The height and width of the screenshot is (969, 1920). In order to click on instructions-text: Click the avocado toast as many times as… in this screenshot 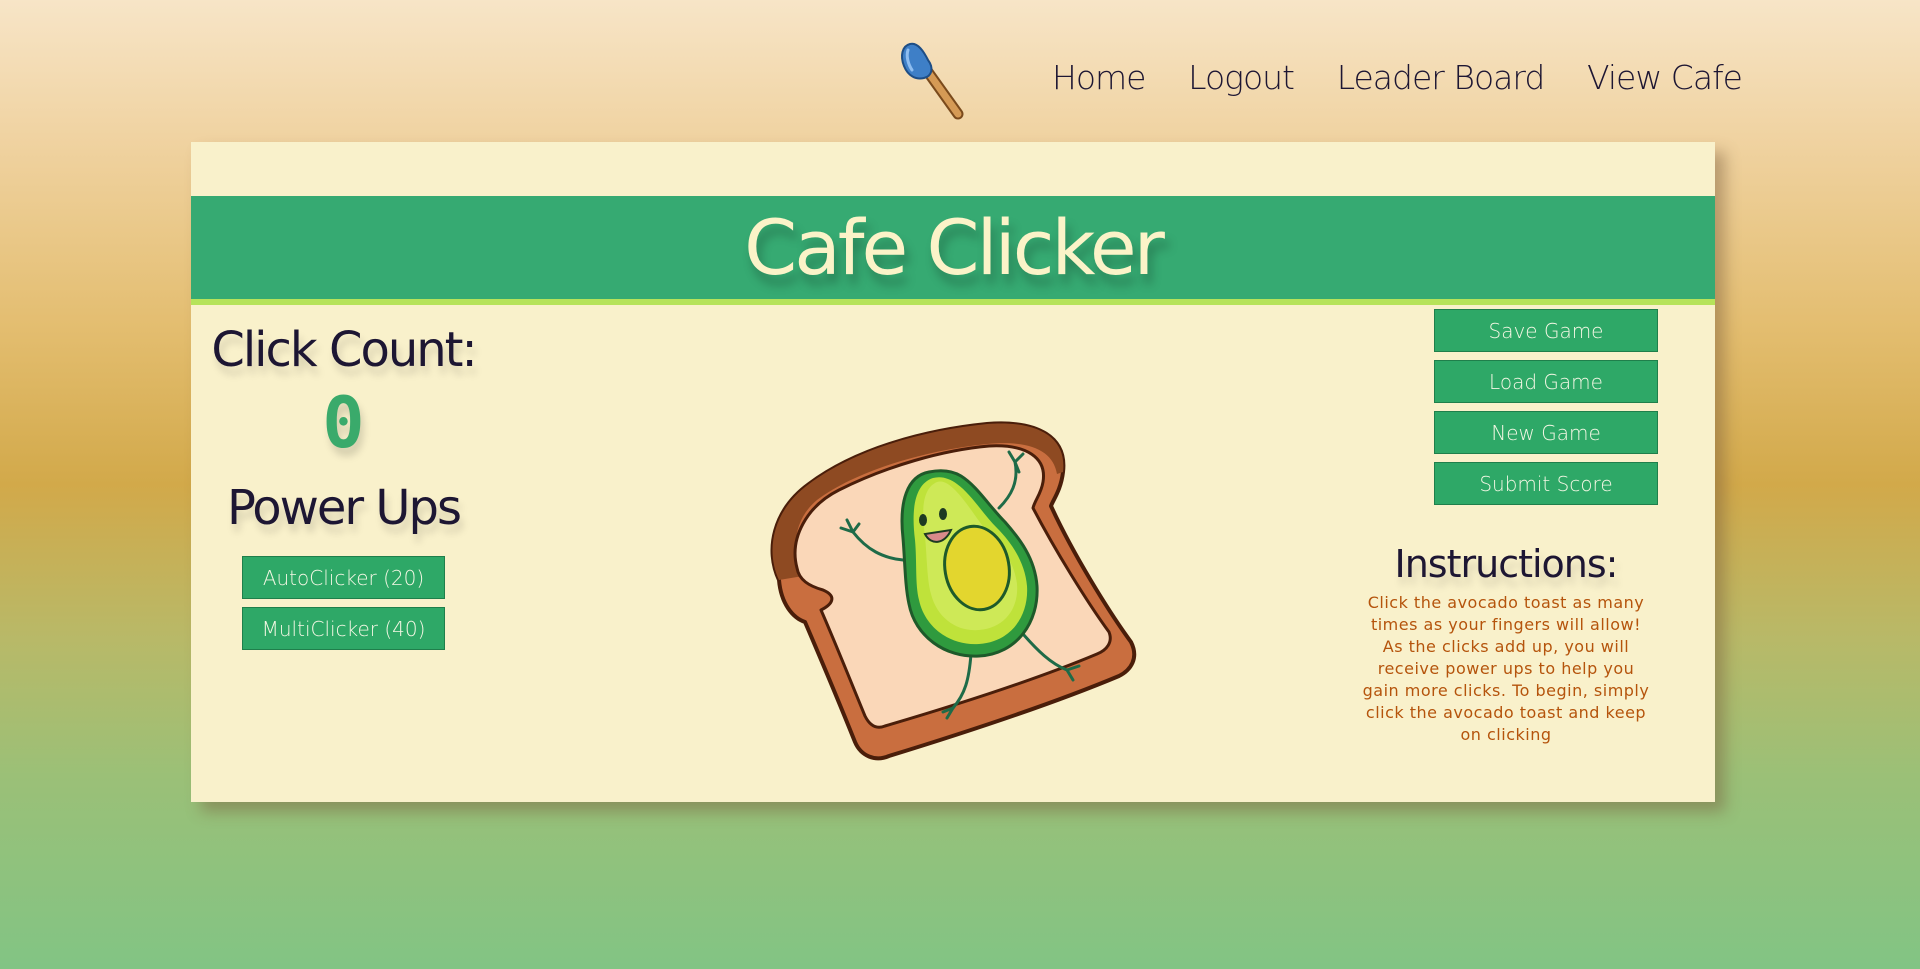, I will do `click(1506, 668)`.